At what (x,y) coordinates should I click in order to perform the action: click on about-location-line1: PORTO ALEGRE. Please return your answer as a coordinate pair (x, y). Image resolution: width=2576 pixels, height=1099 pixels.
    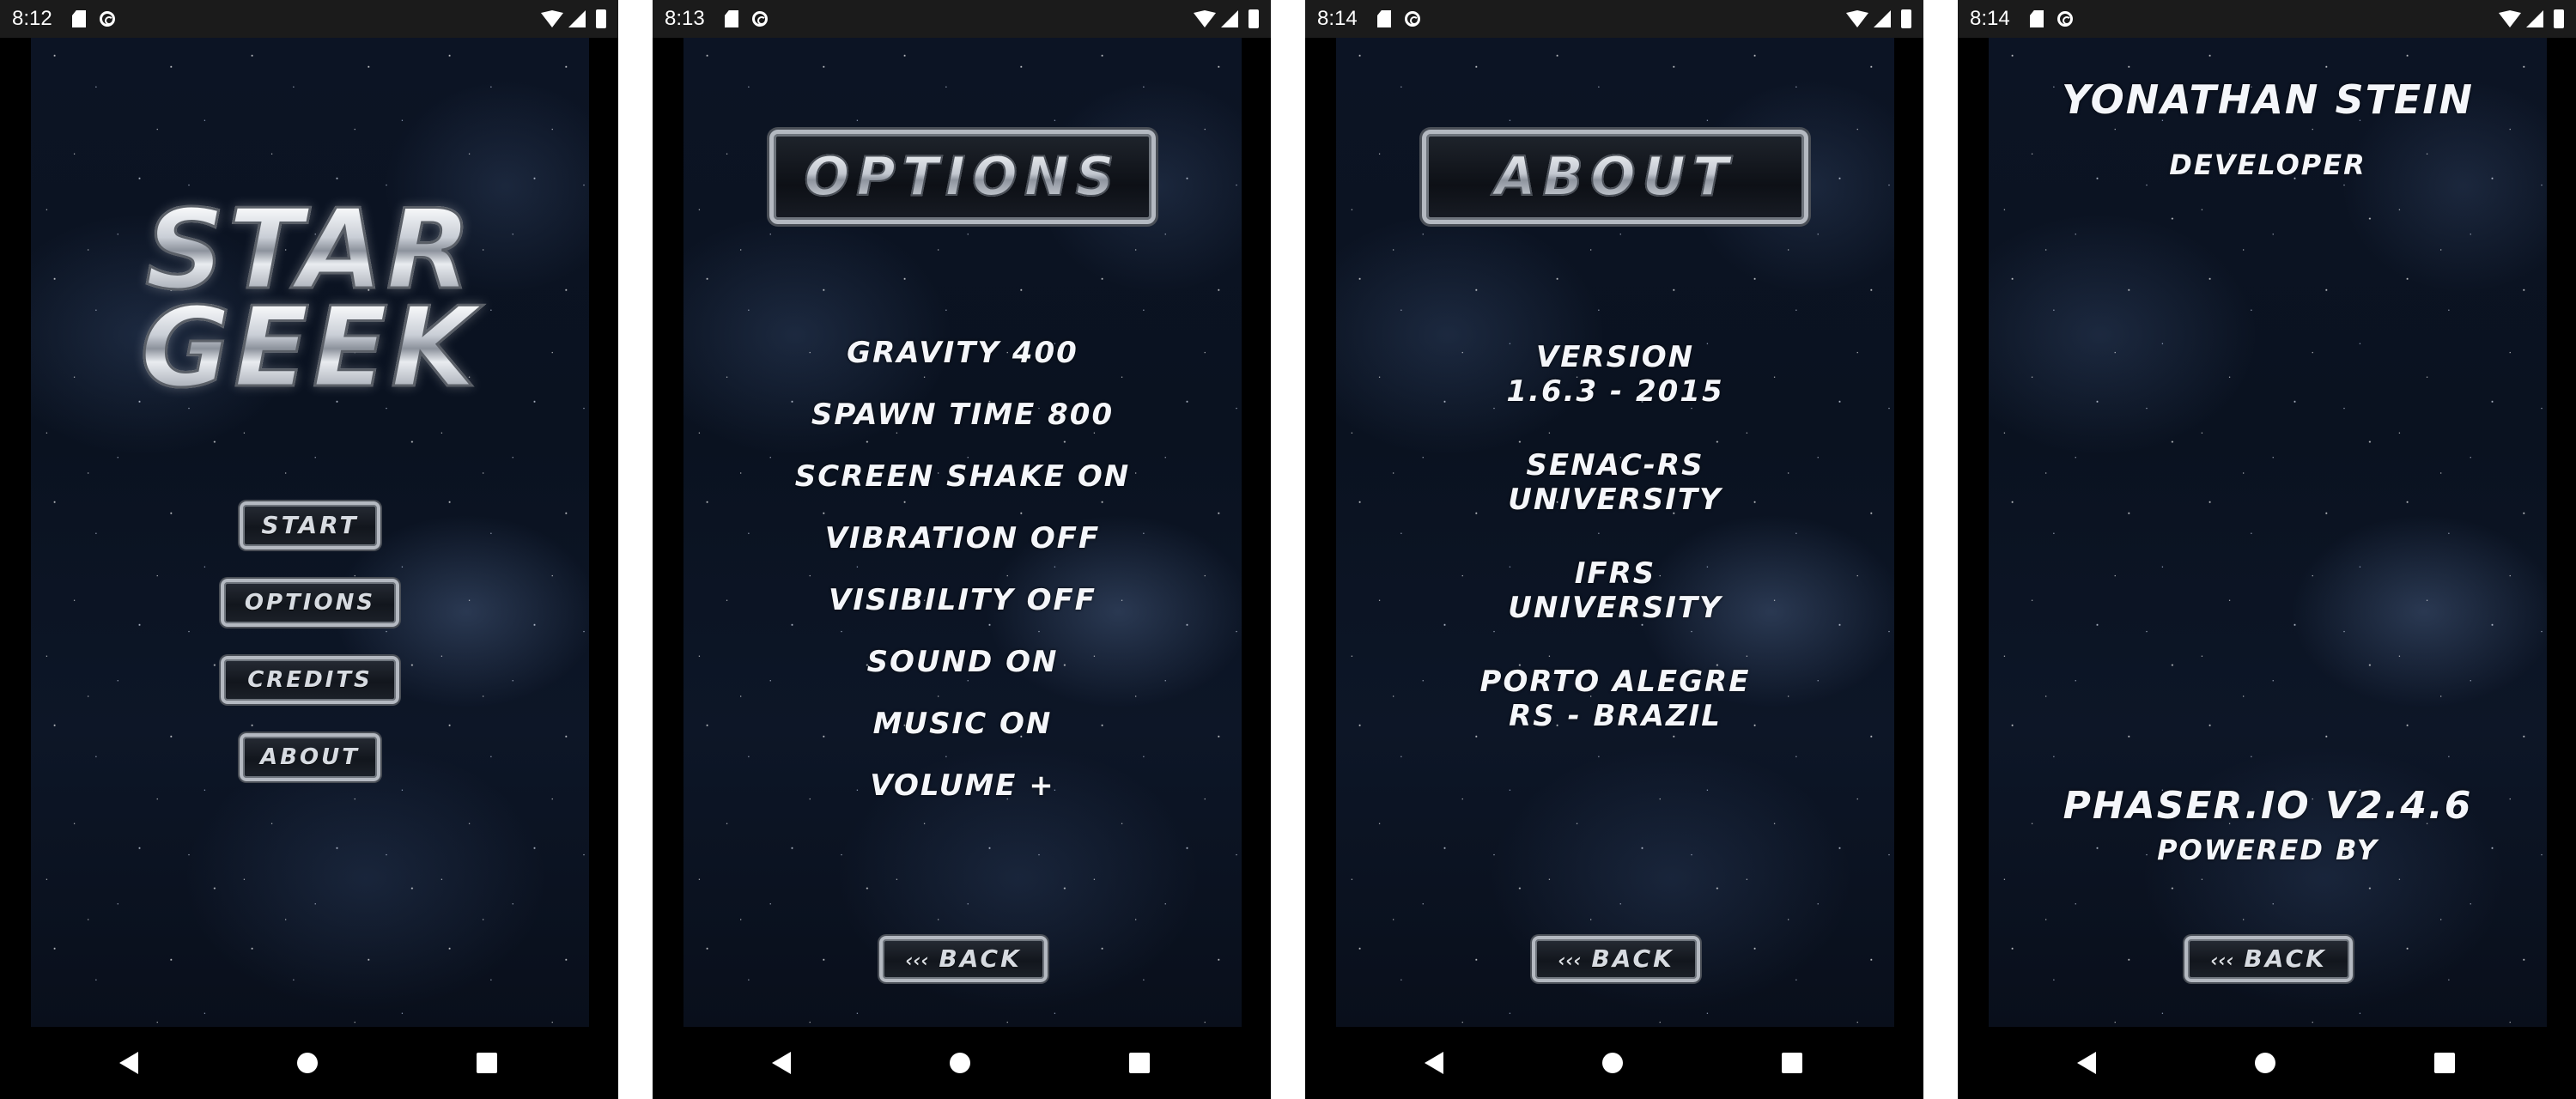
    Looking at the image, I should click on (1615, 682).